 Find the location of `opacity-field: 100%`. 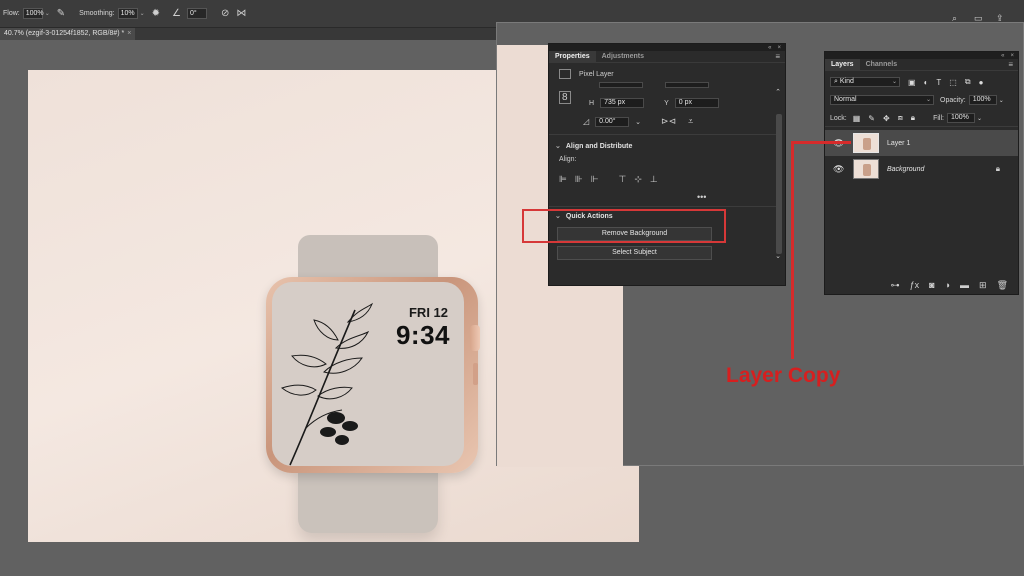

opacity-field: 100% is located at coordinates (982, 100).